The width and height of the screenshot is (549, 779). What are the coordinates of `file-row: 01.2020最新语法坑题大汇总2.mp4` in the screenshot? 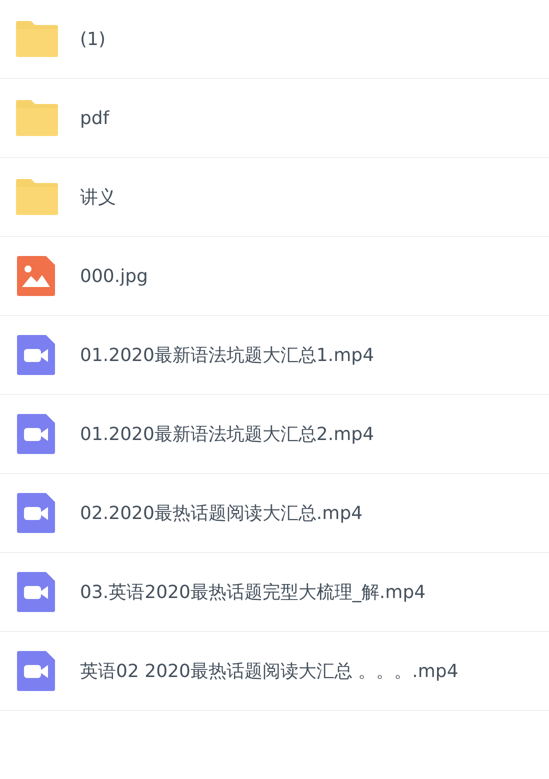 It's located at (274, 434).